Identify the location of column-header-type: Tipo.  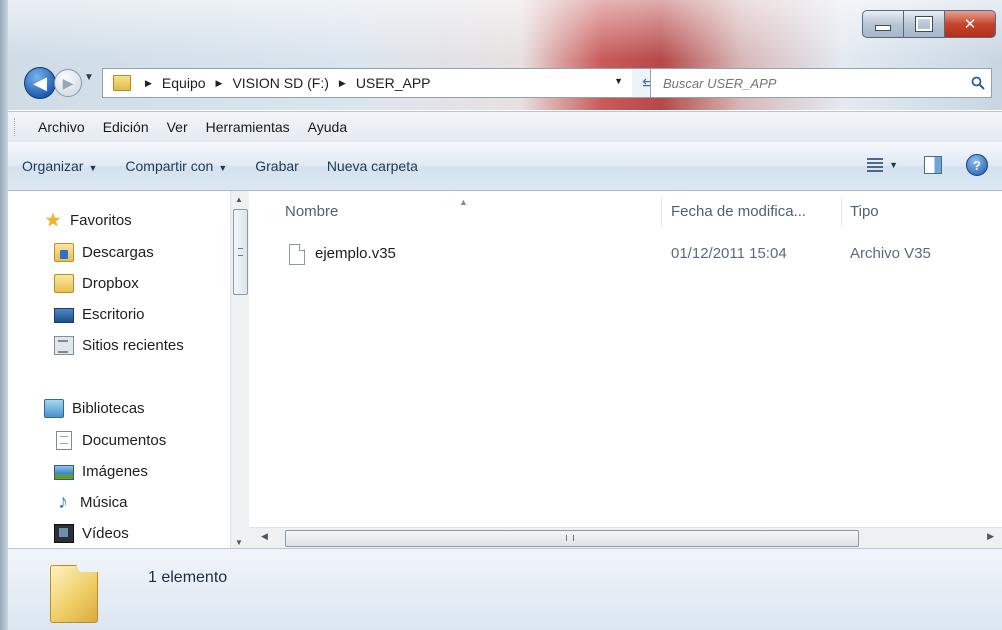
(864, 211).